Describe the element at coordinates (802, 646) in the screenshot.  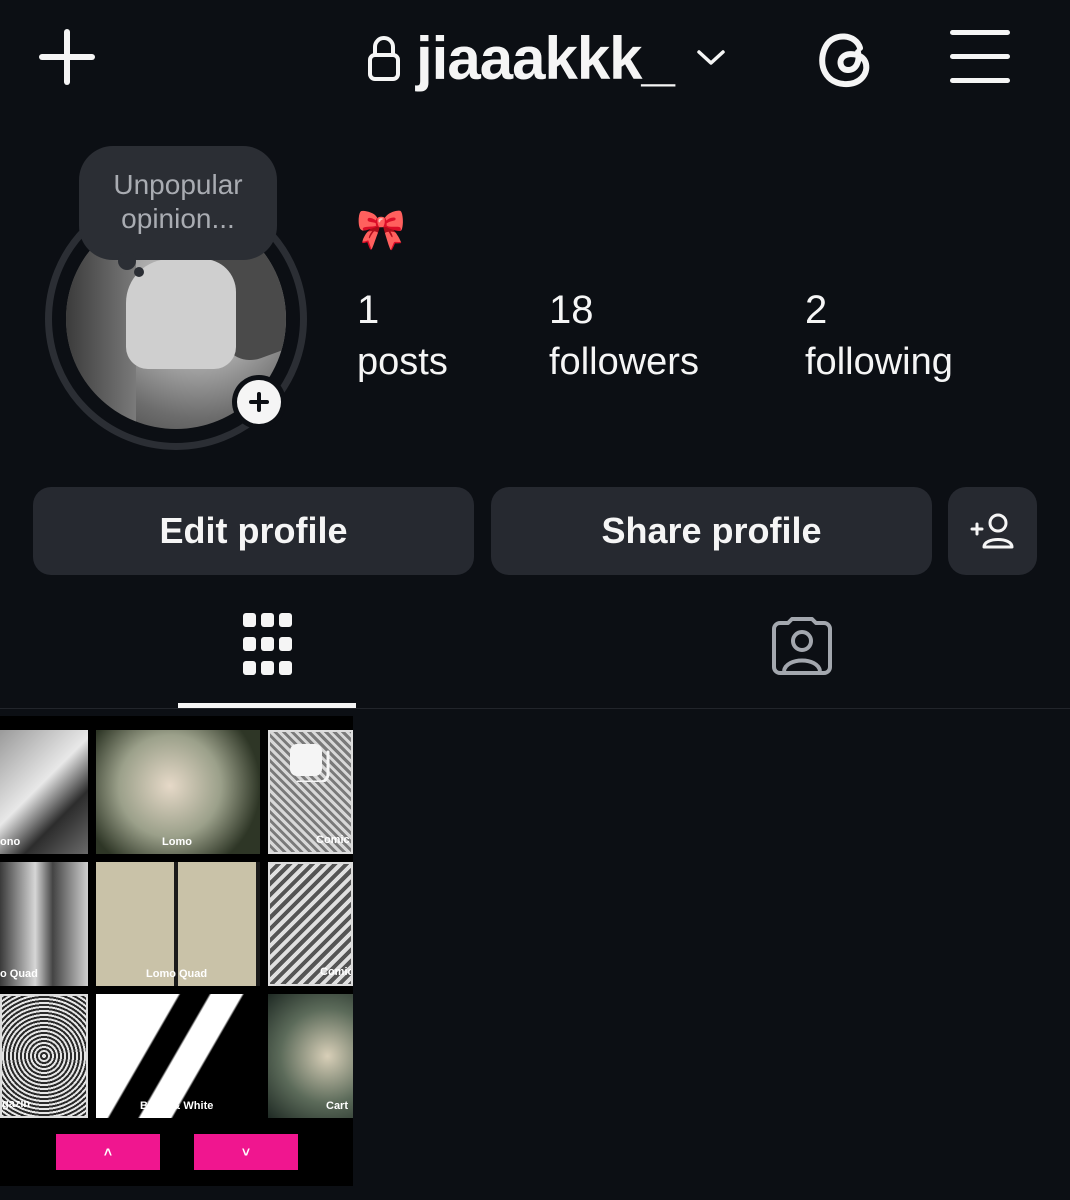
I see `tagged-icon` at that location.